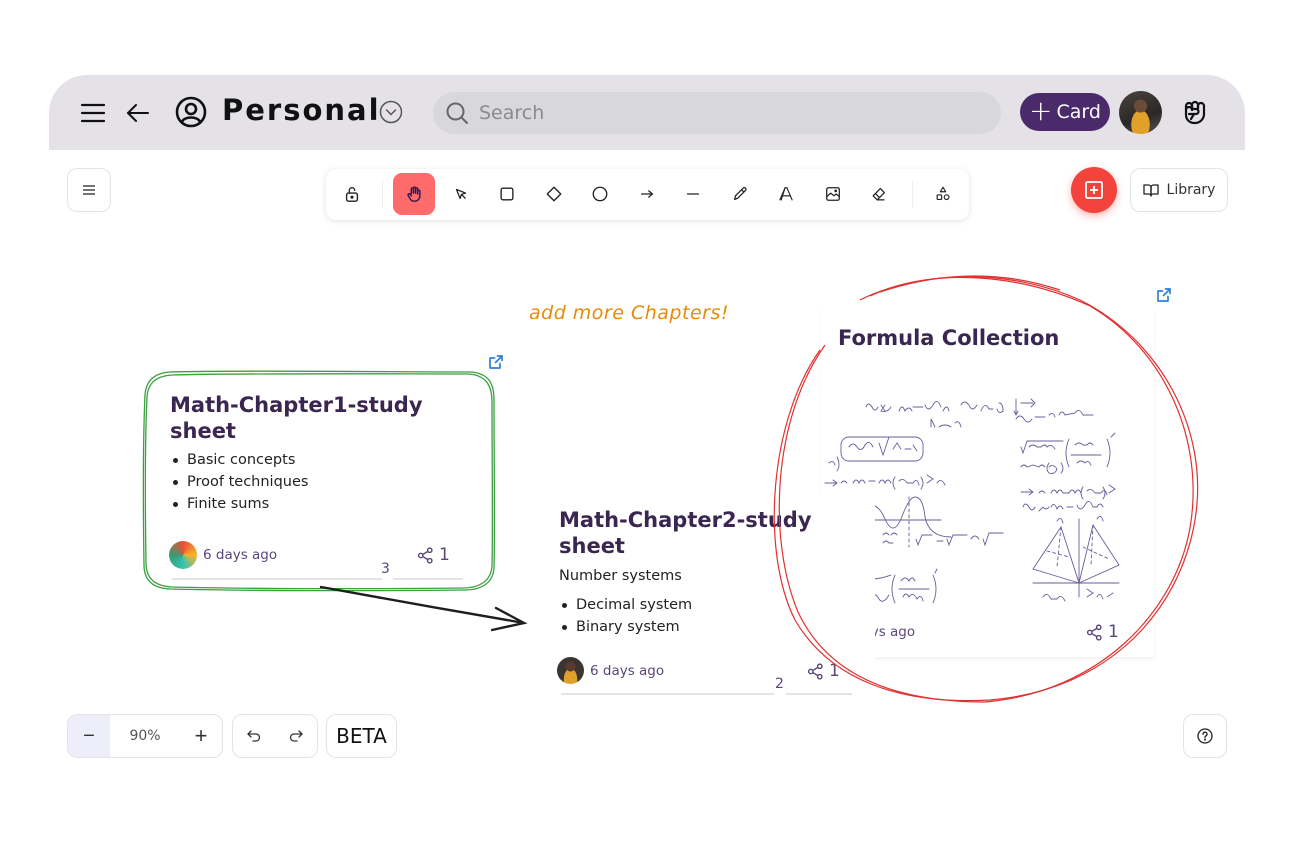  What do you see at coordinates (361, 736) in the screenshot?
I see `beta-button: BETA` at bounding box center [361, 736].